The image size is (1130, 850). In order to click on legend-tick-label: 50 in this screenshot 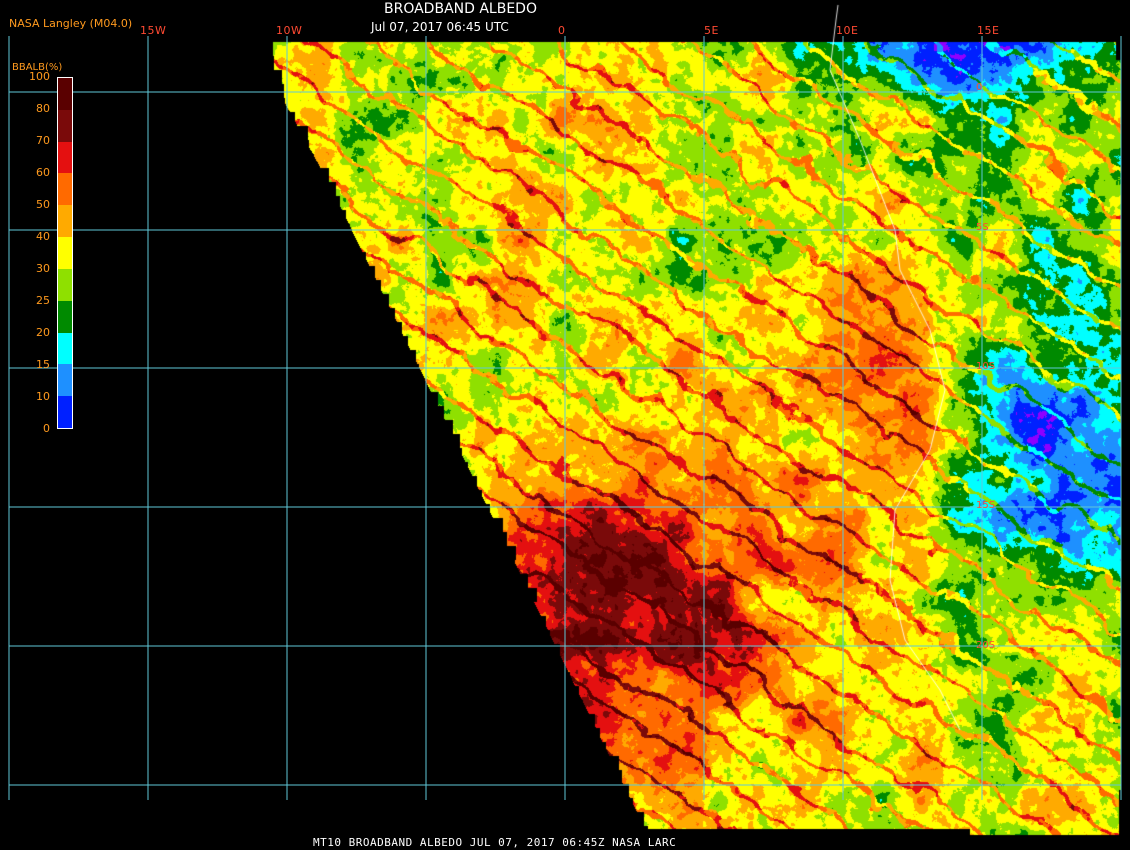, I will do `click(43, 204)`.